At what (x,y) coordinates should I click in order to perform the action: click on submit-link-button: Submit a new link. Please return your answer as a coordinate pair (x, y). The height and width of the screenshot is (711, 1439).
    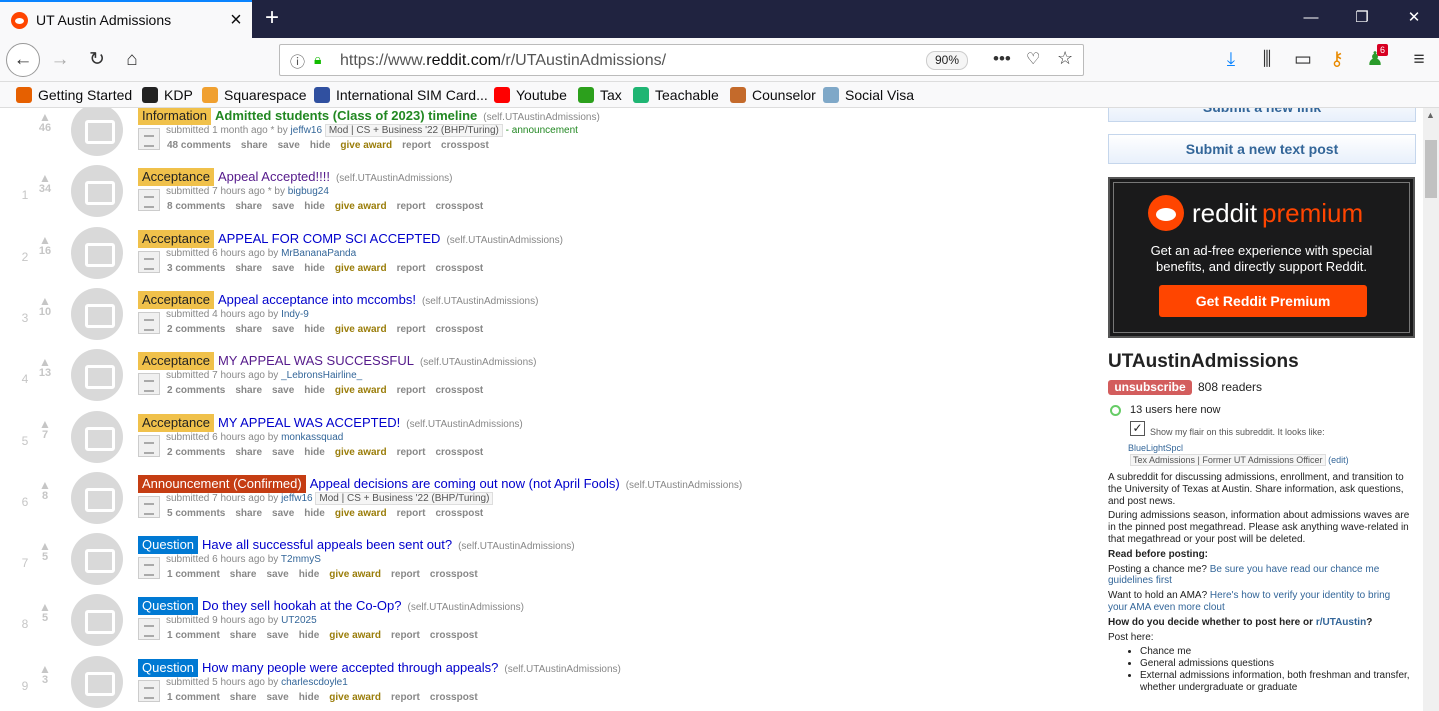
    Looking at the image, I should click on (1262, 115).